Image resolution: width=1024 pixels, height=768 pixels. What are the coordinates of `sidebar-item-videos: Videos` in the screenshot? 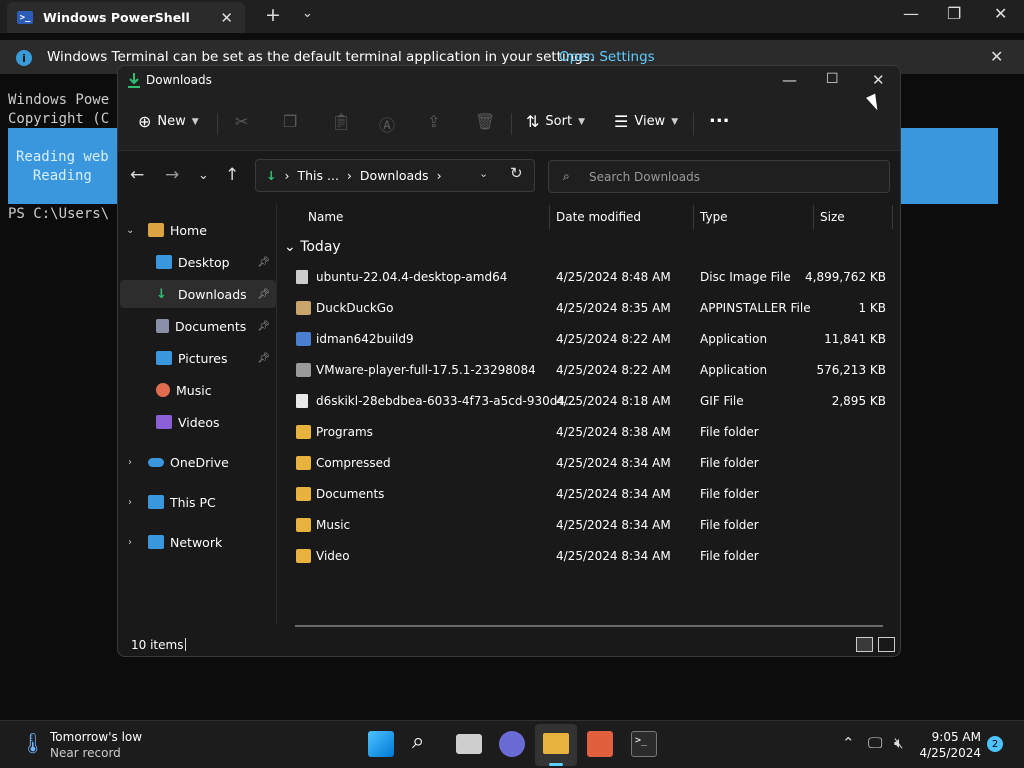 It's located at (198, 422).